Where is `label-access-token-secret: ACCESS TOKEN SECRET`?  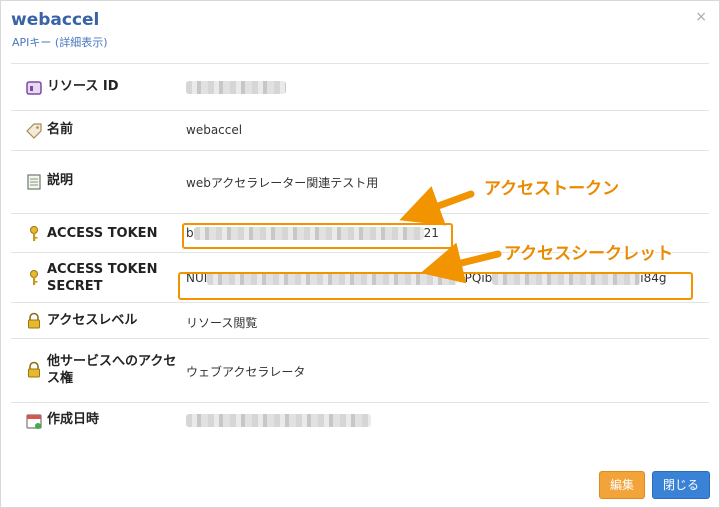
label-access-token-secret: ACCESS TOKEN SECRET is located at coordinates (102, 278).